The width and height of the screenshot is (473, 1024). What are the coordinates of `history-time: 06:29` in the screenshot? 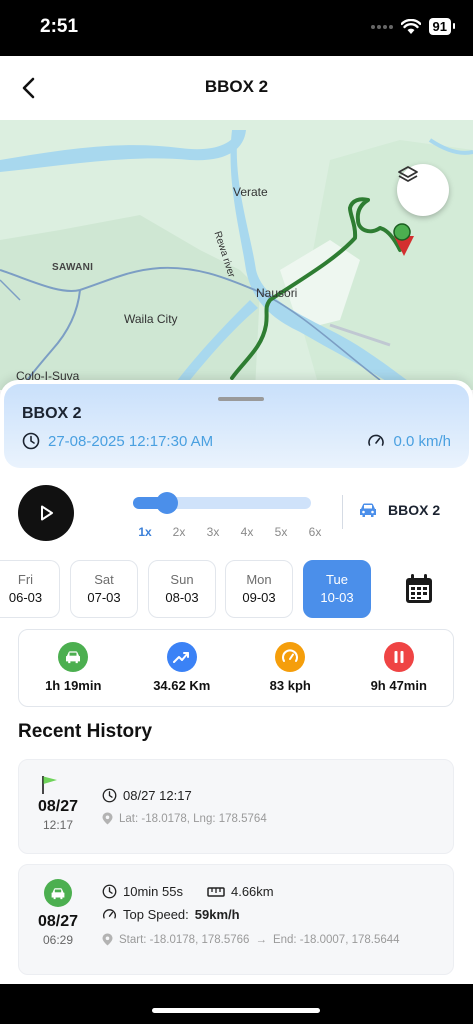 It's located at (58, 940).